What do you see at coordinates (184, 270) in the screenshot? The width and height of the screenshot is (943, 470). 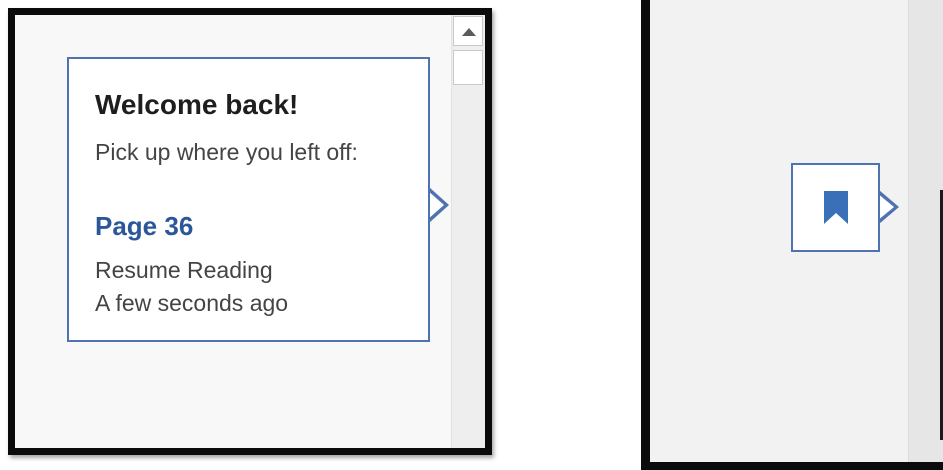 I see `resume-reading-label: Resume Reading` at bounding box center [184, 270].